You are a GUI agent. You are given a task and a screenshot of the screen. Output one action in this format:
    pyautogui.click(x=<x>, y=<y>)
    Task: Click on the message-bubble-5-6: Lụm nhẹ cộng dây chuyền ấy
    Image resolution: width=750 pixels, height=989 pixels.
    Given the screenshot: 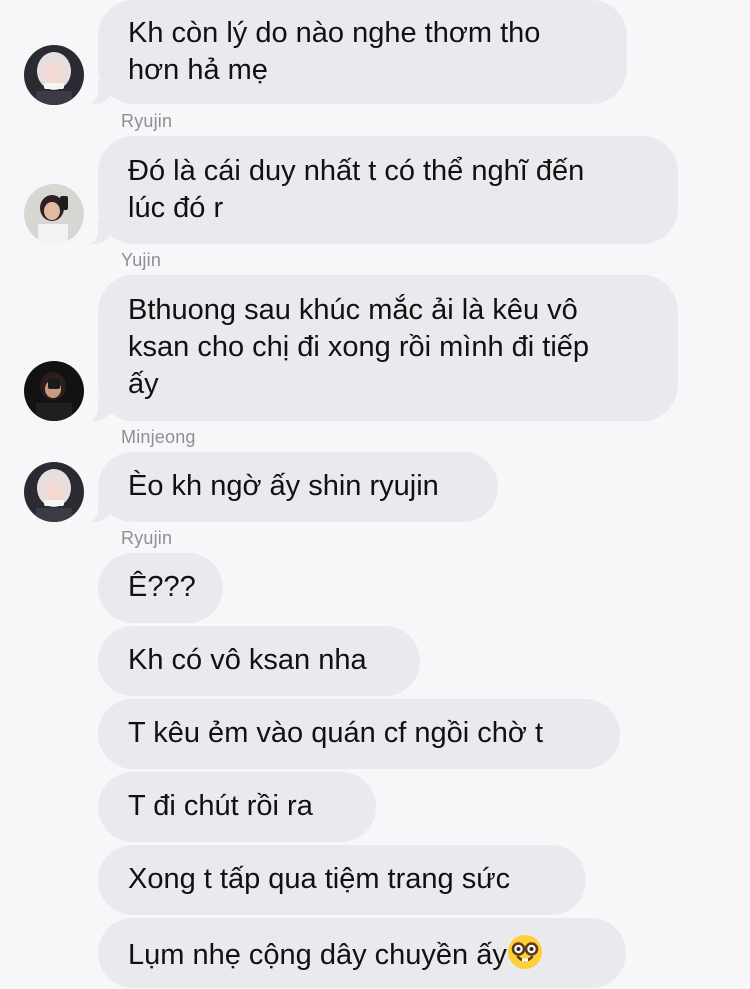 What is the action you would take?
    pyautogui.click(x=362, y=953)
    